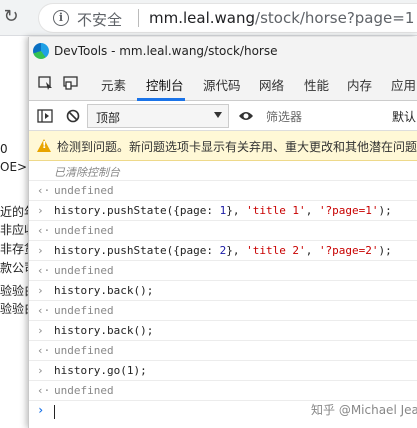 The image size is (417, 428). I want to click on watermark: 知乎 @Michael Jean, so click(364, 410).